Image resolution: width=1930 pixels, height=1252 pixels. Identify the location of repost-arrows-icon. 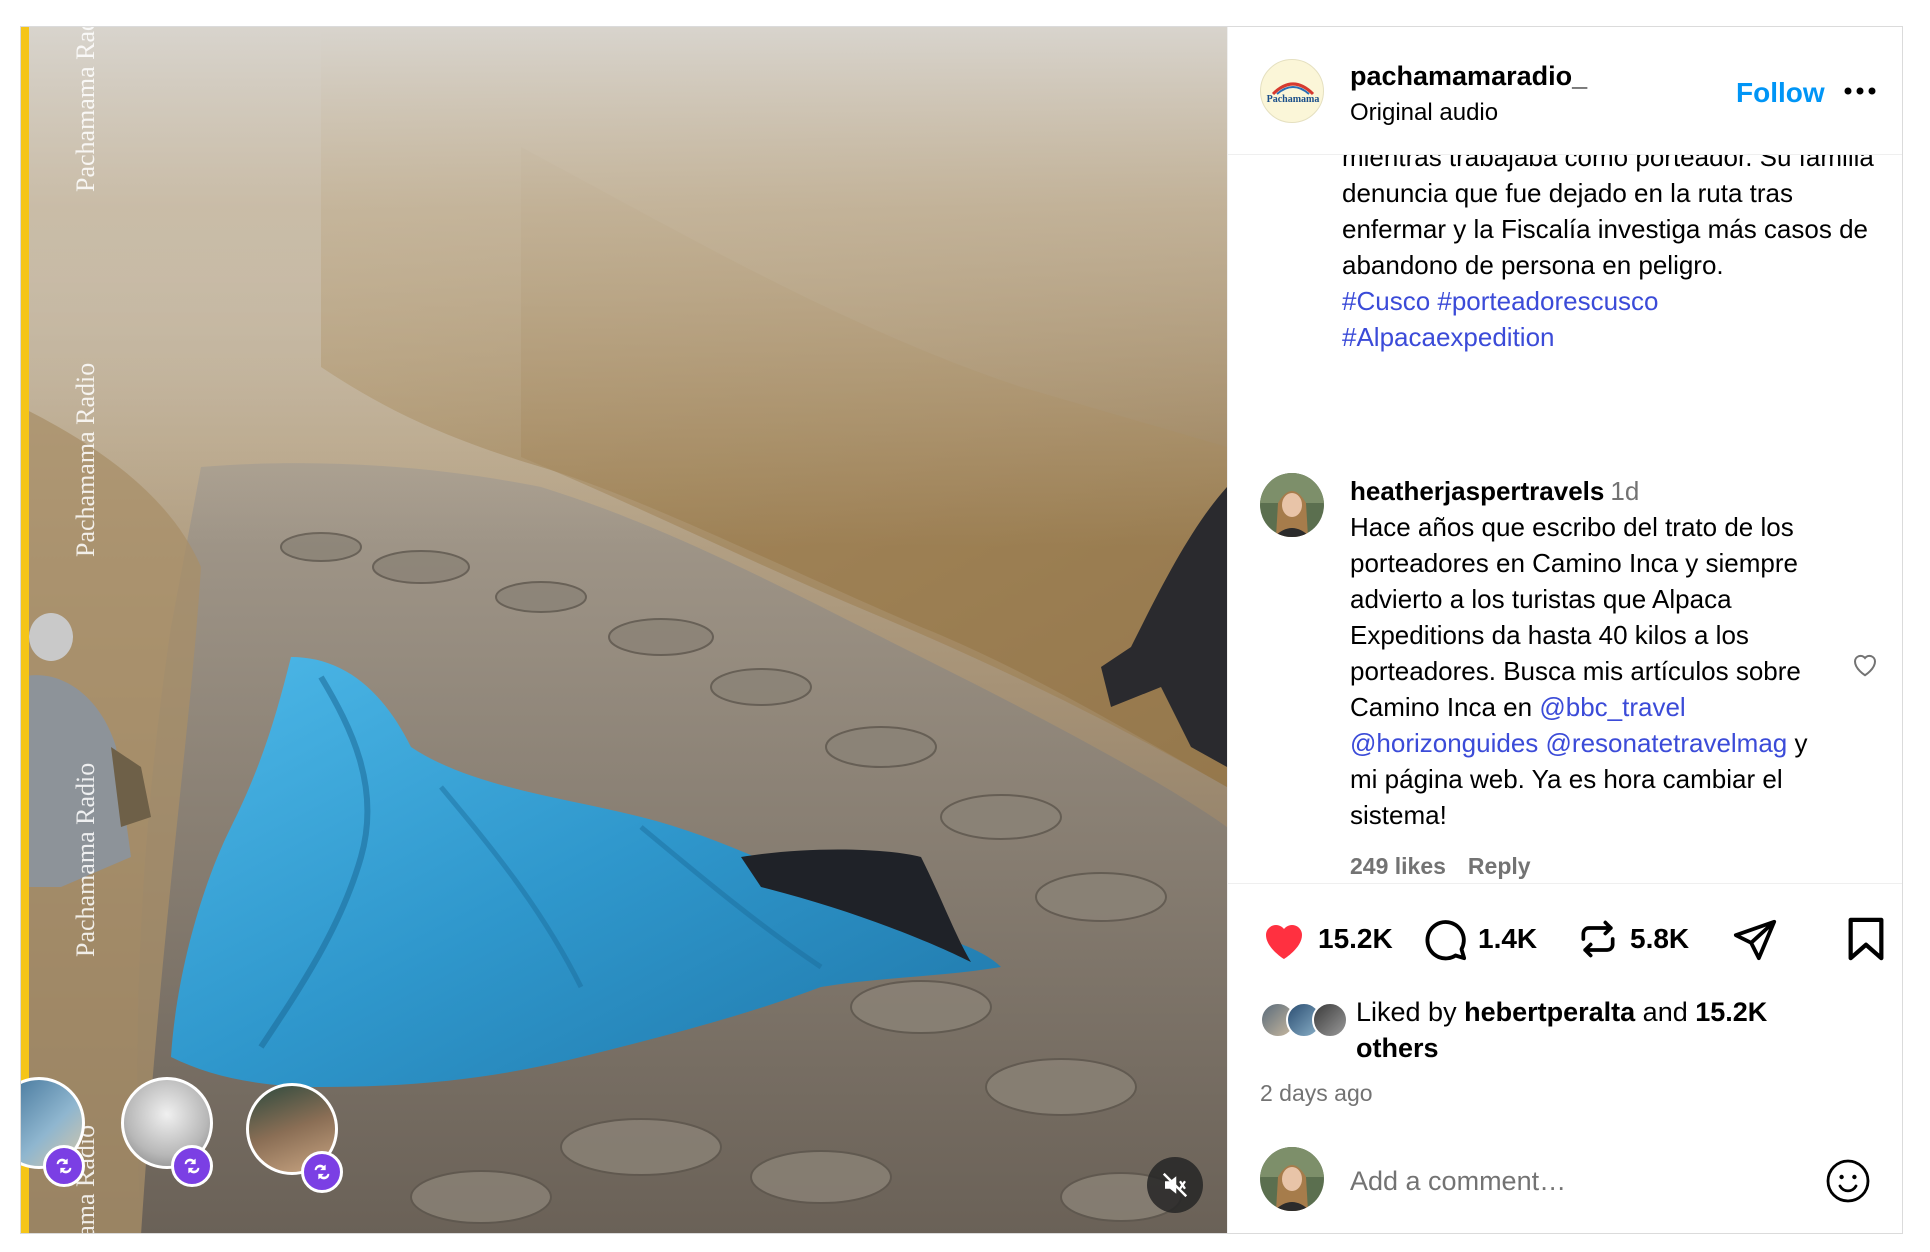
(1598, 939).